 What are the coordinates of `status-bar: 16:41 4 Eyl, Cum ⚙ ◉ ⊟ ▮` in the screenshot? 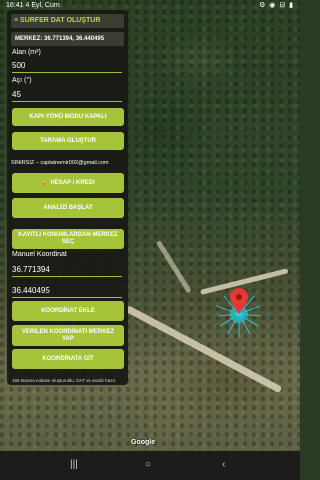 It's located at (150, 6).